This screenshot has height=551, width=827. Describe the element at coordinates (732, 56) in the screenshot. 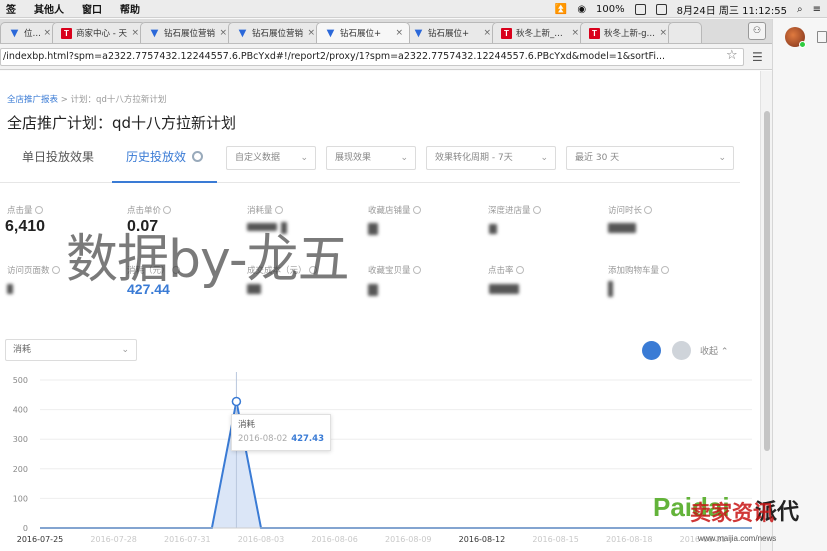

I see `bookmark-star-icon: ☆` at that location.